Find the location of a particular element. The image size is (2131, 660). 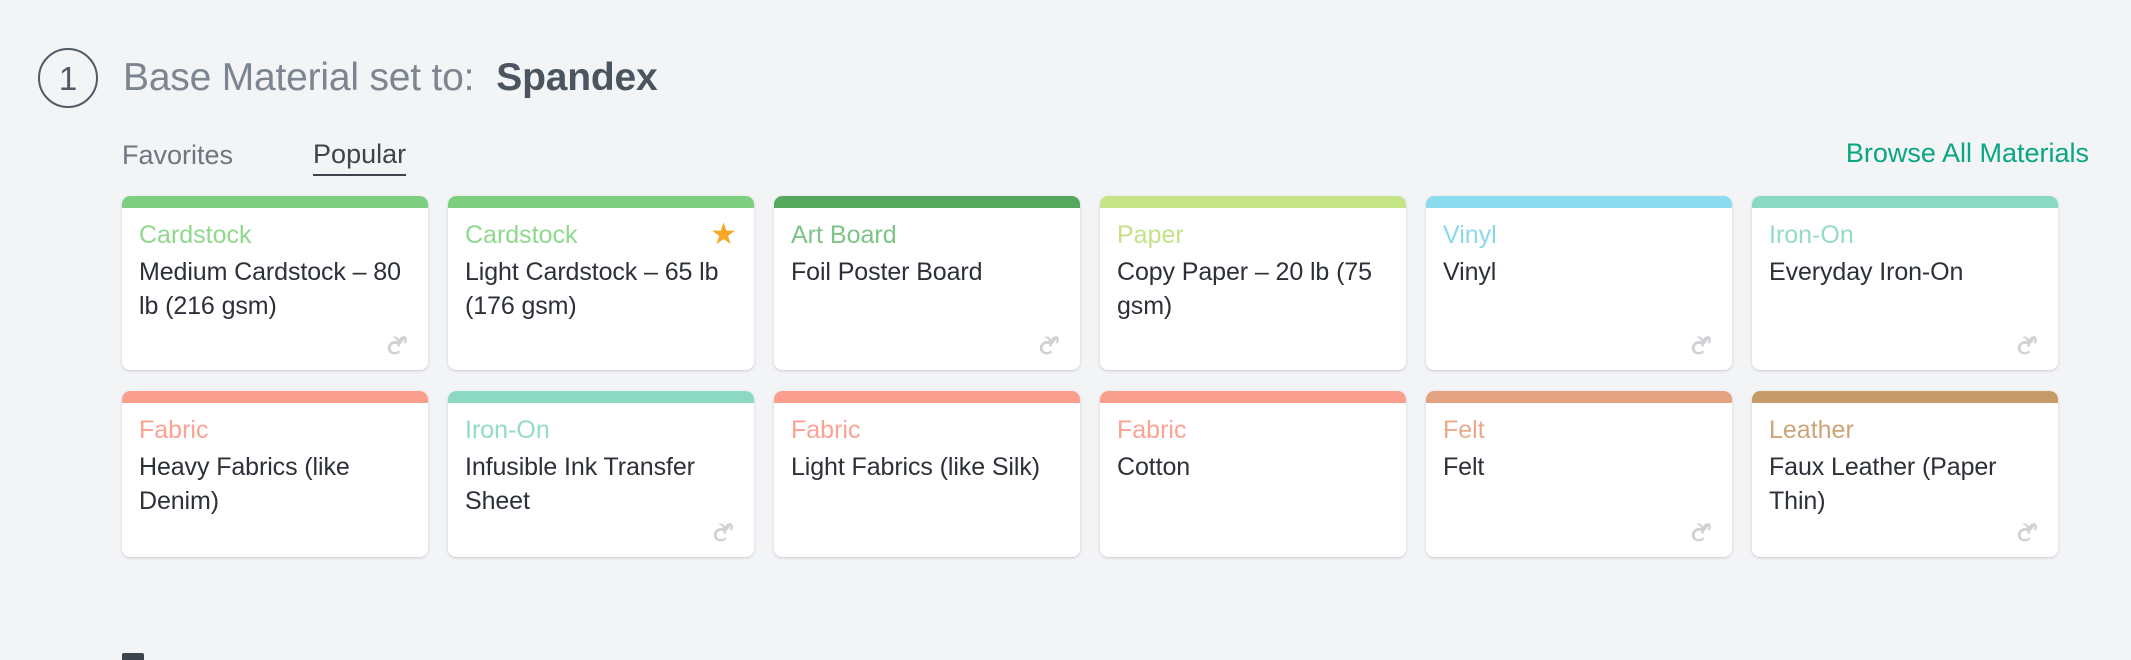

material-card: Art Board Foil Poster Board is located at coordinates (927, 283).